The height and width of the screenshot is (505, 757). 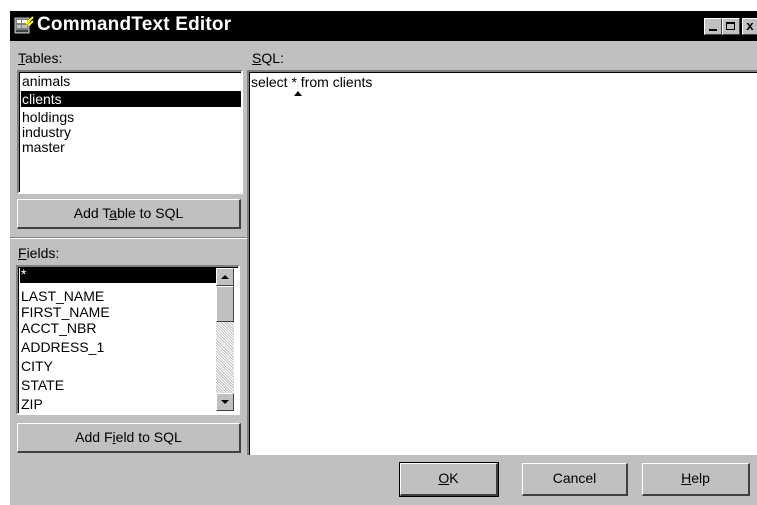 I want to click on help-button: Help, so click(x=696, y=479).